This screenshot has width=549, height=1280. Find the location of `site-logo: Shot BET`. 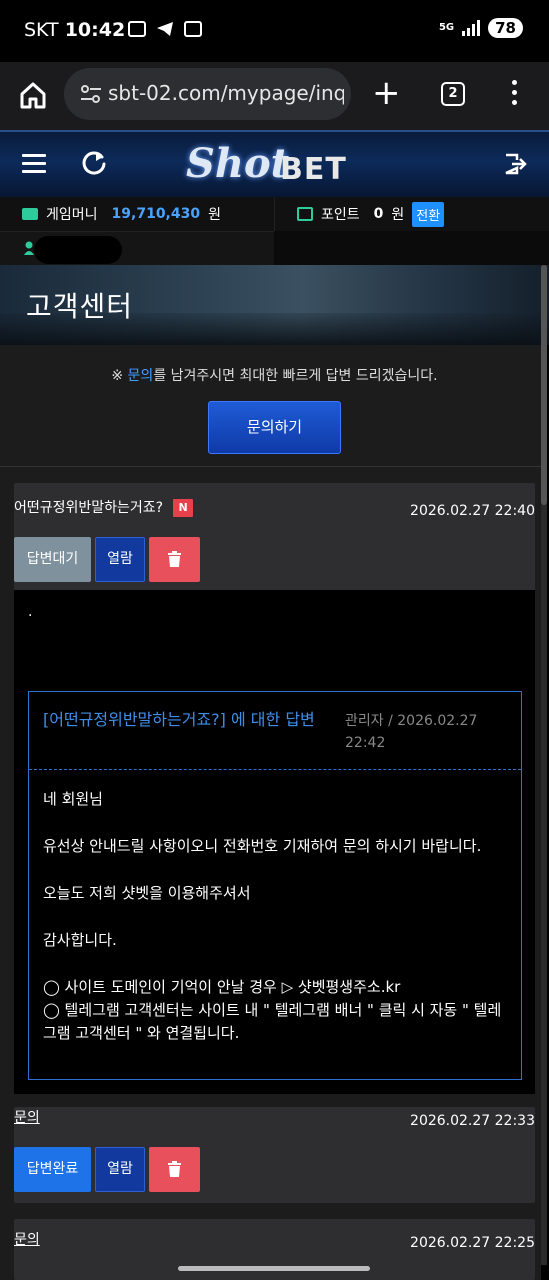

site-logo: Shot BET is located at coordinates (276, 167).